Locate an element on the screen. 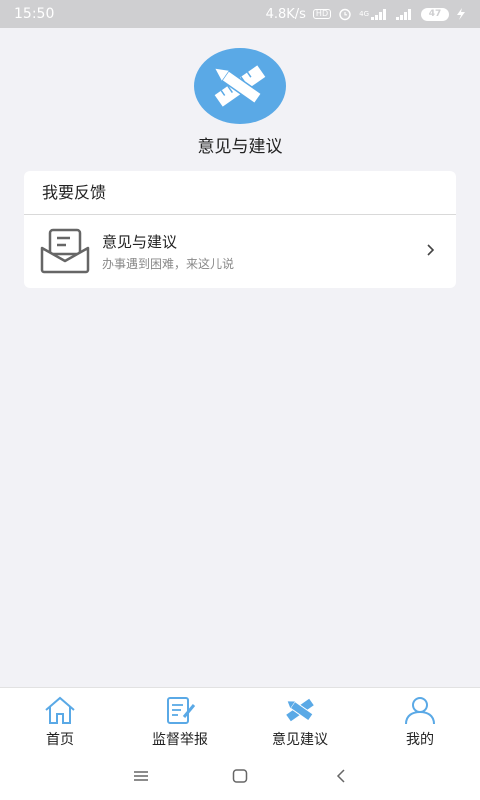  tab-label-report: 监督举报 is located at coordinates (180, 740).